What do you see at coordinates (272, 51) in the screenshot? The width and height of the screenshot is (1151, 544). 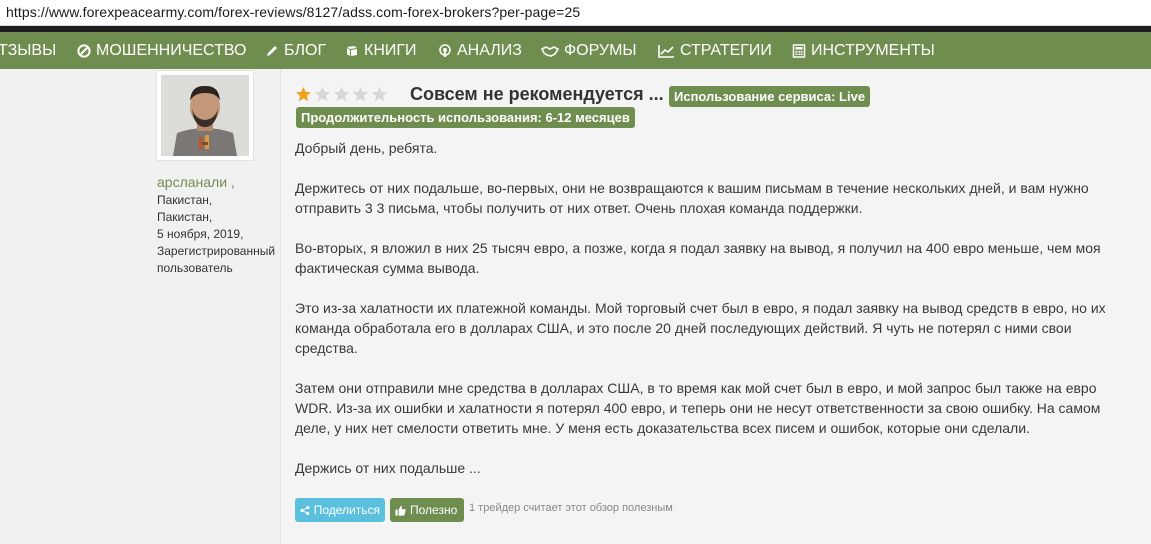 I see `pencil-icon` at bounding box center [272, 51].